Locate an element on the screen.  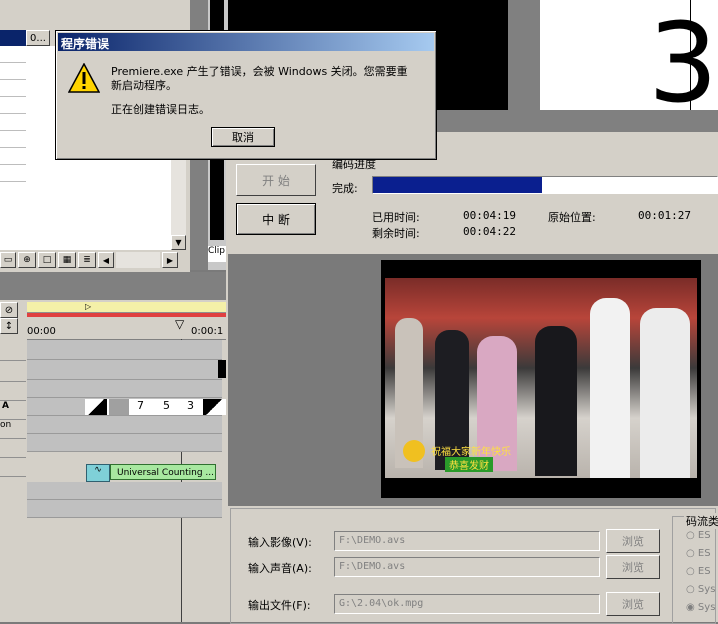
progress-fill is located at coordinates (457, 185).